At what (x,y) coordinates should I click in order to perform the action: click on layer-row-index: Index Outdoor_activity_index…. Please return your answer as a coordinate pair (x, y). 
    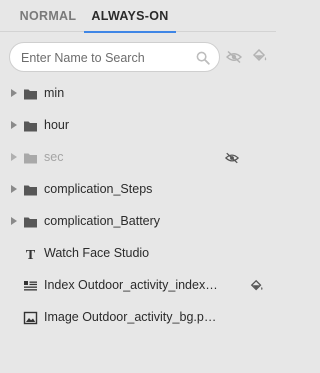
    Looking at the image, I should click on (138, 286).